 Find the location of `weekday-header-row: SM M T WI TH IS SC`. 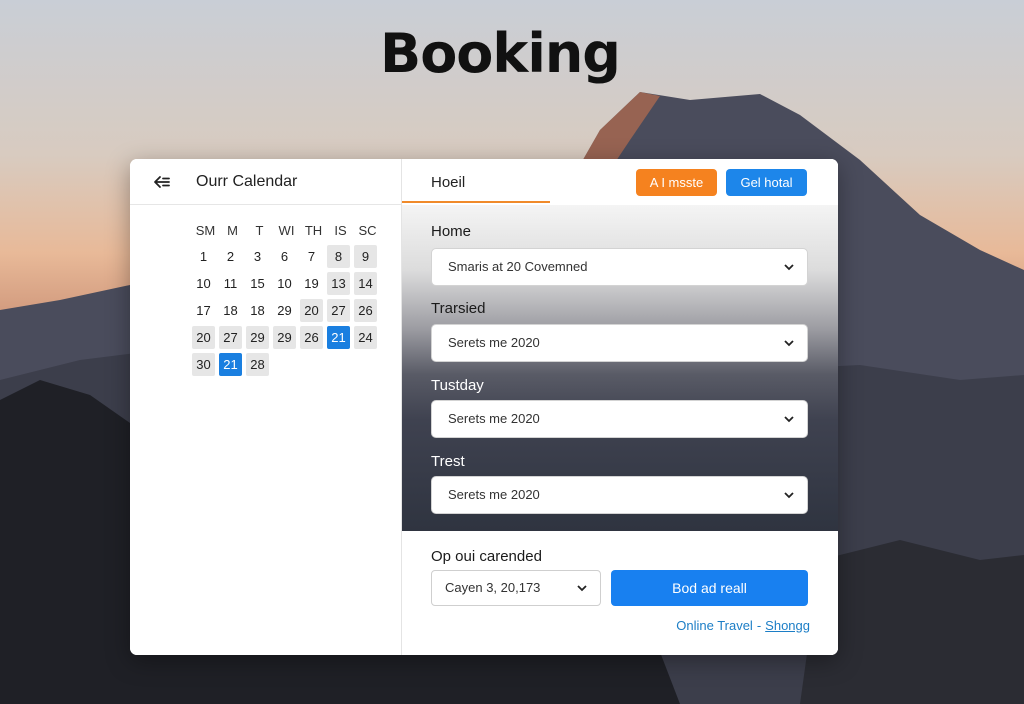

weekday-header-row: SM M T WI TH IS SC is located at coordinates (286, 231).